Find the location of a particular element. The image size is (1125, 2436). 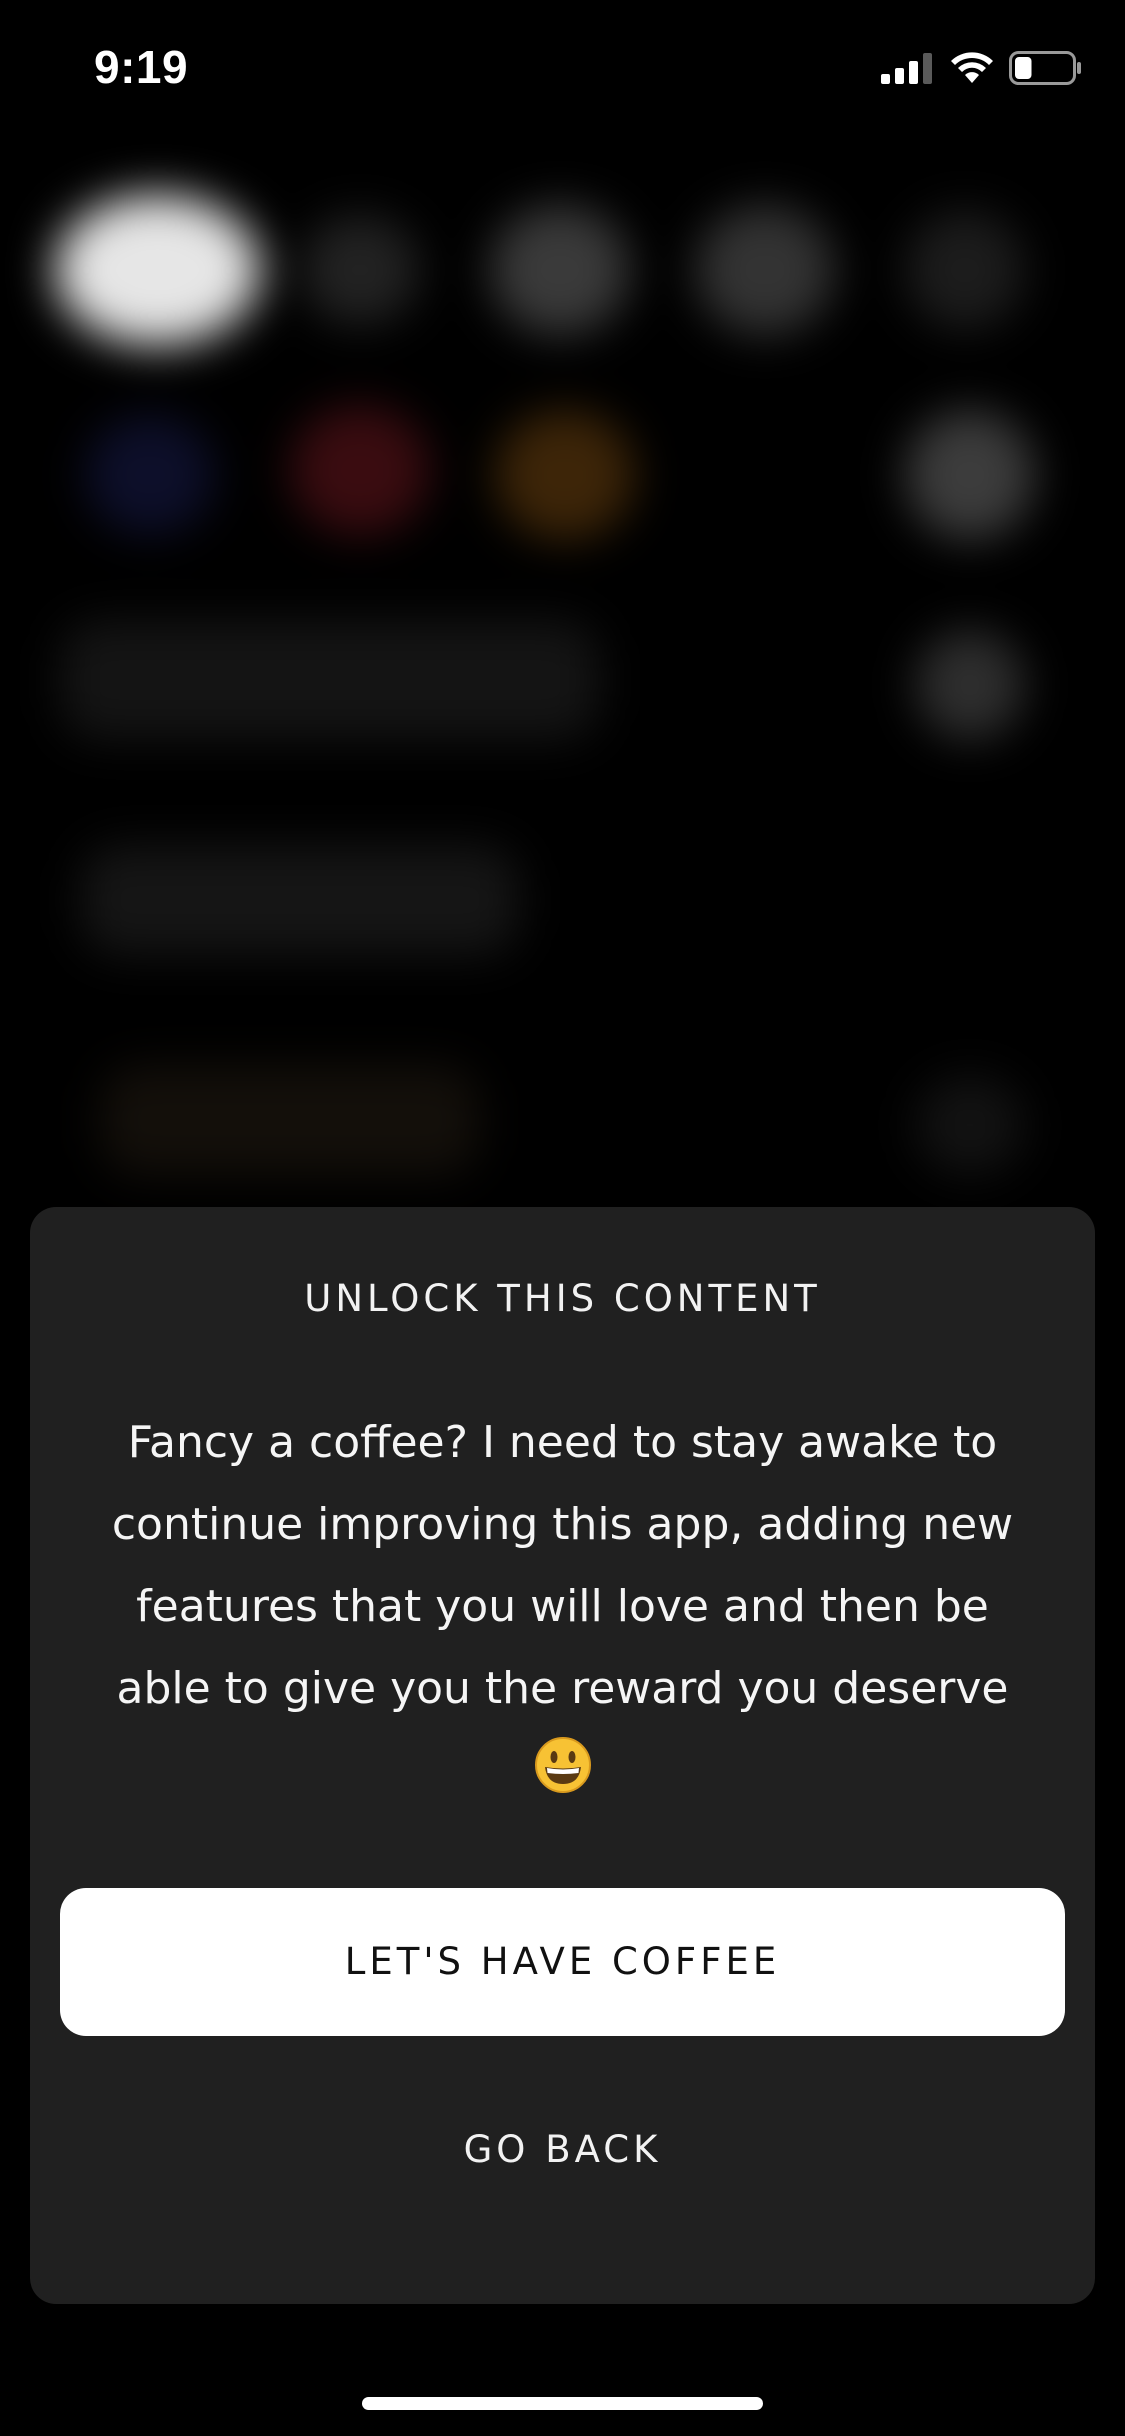

grinning-face-icon is located at coordinates (563, 1778).